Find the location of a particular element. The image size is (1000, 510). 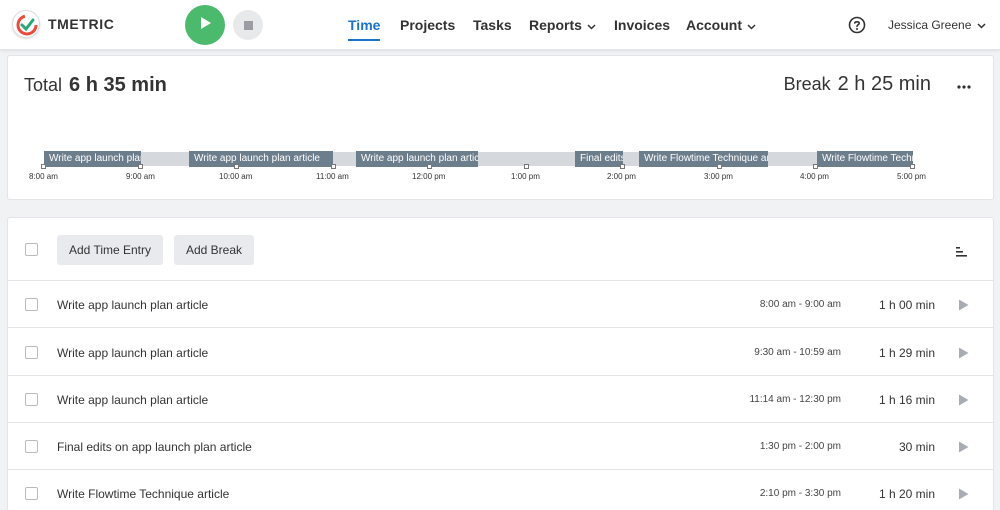

timeline-hour-label: 5:00 pm is located at coordinates (911, 176).